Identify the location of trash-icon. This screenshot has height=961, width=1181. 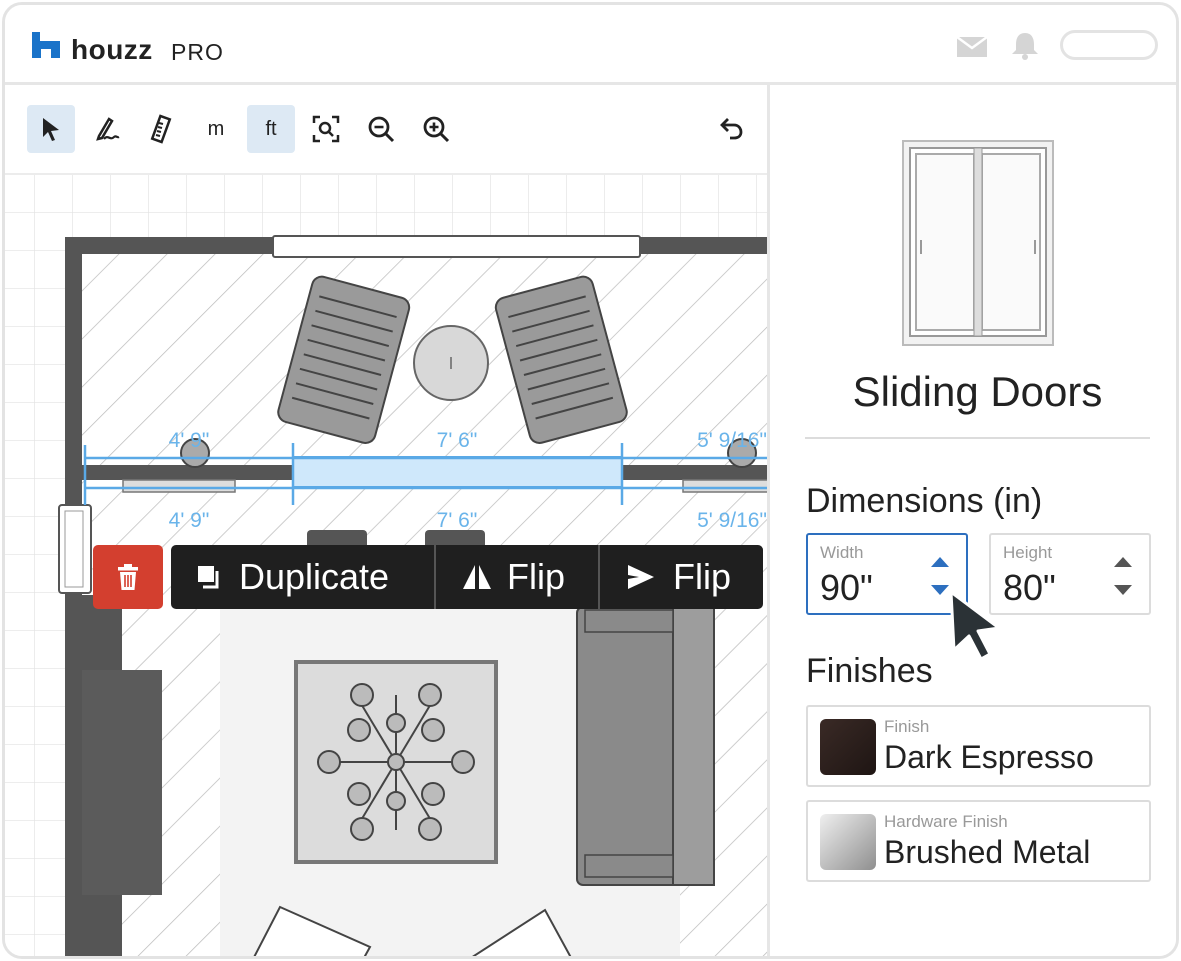
(128, 577).